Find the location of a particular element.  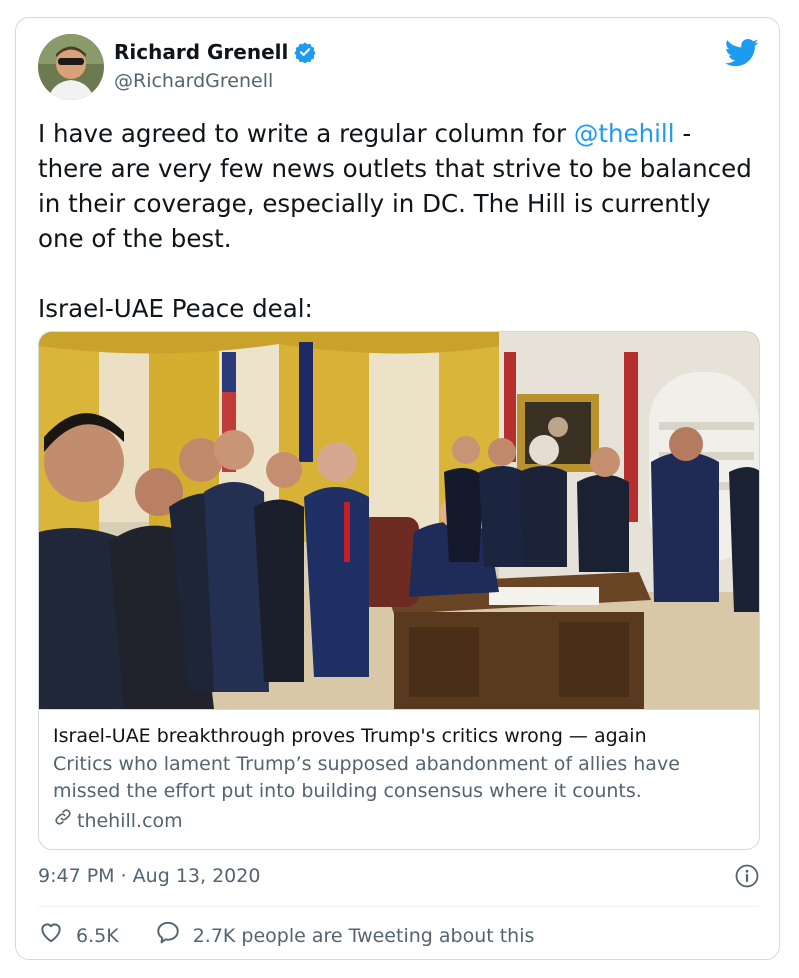

action-bar: 6.5K 2.7K people are Tweeting about this is located at coordinates (304, 936).